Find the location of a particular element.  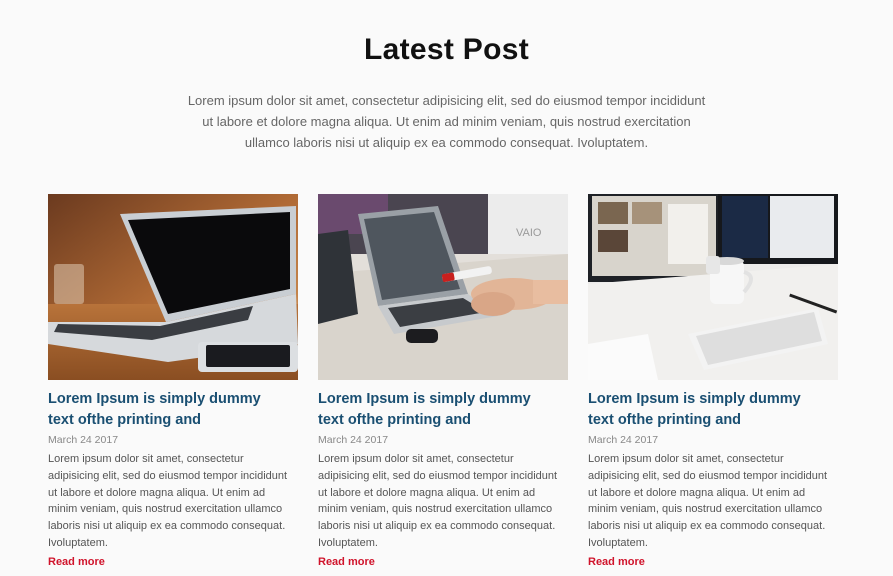

desk-monitors-photo is located at coordinates (713, 287).